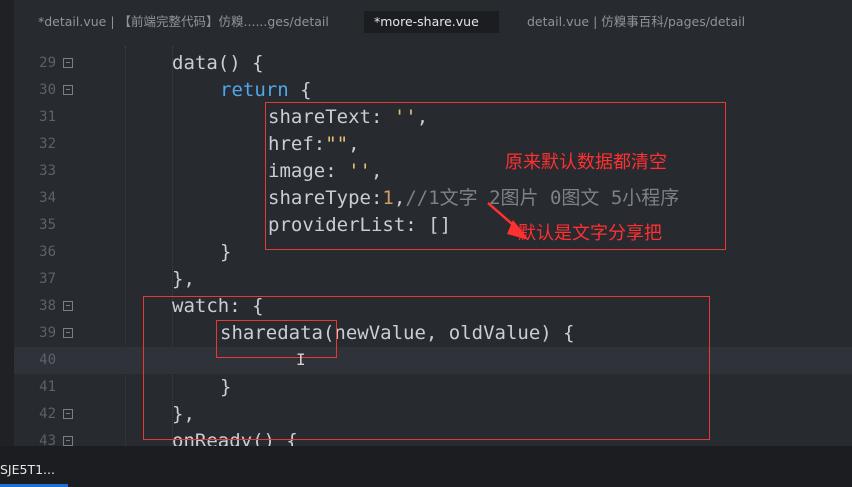 The image size is (852, 487). What do you see at coordinates (47, 387) in the screenshot?
I see `line-number: 41` at bounding box center [47, 387].